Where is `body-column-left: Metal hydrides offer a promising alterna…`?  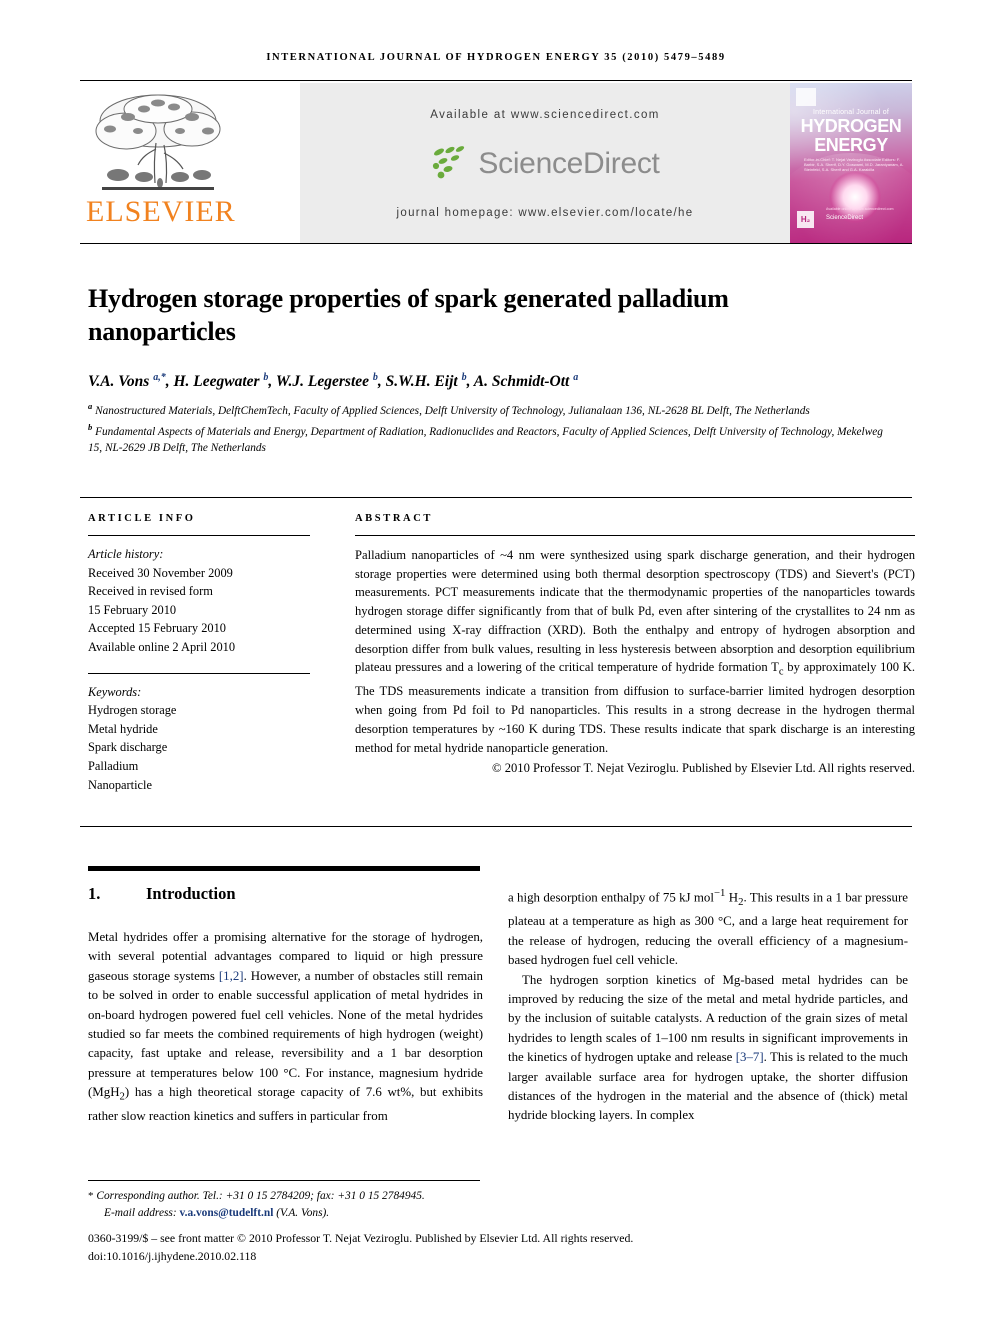 body-column-left: Metal hydrides offer a promising alterna… is located at coordinates (285, 1027).